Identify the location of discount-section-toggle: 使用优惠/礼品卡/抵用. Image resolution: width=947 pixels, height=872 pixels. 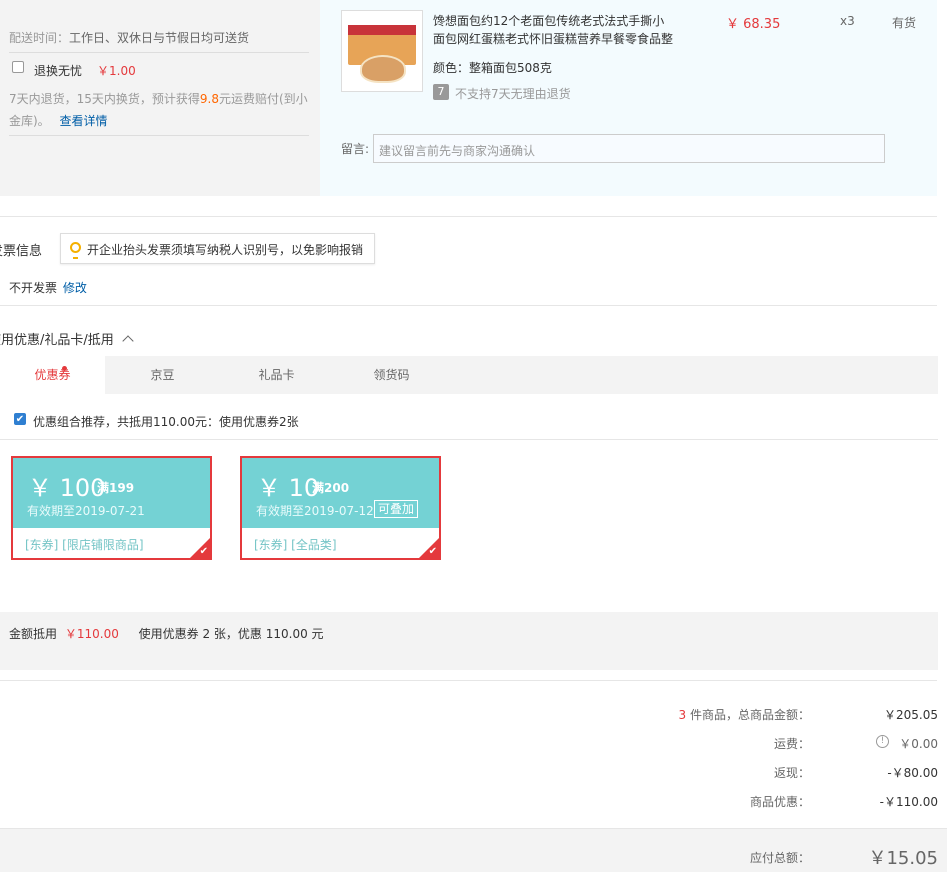
(67, 338).